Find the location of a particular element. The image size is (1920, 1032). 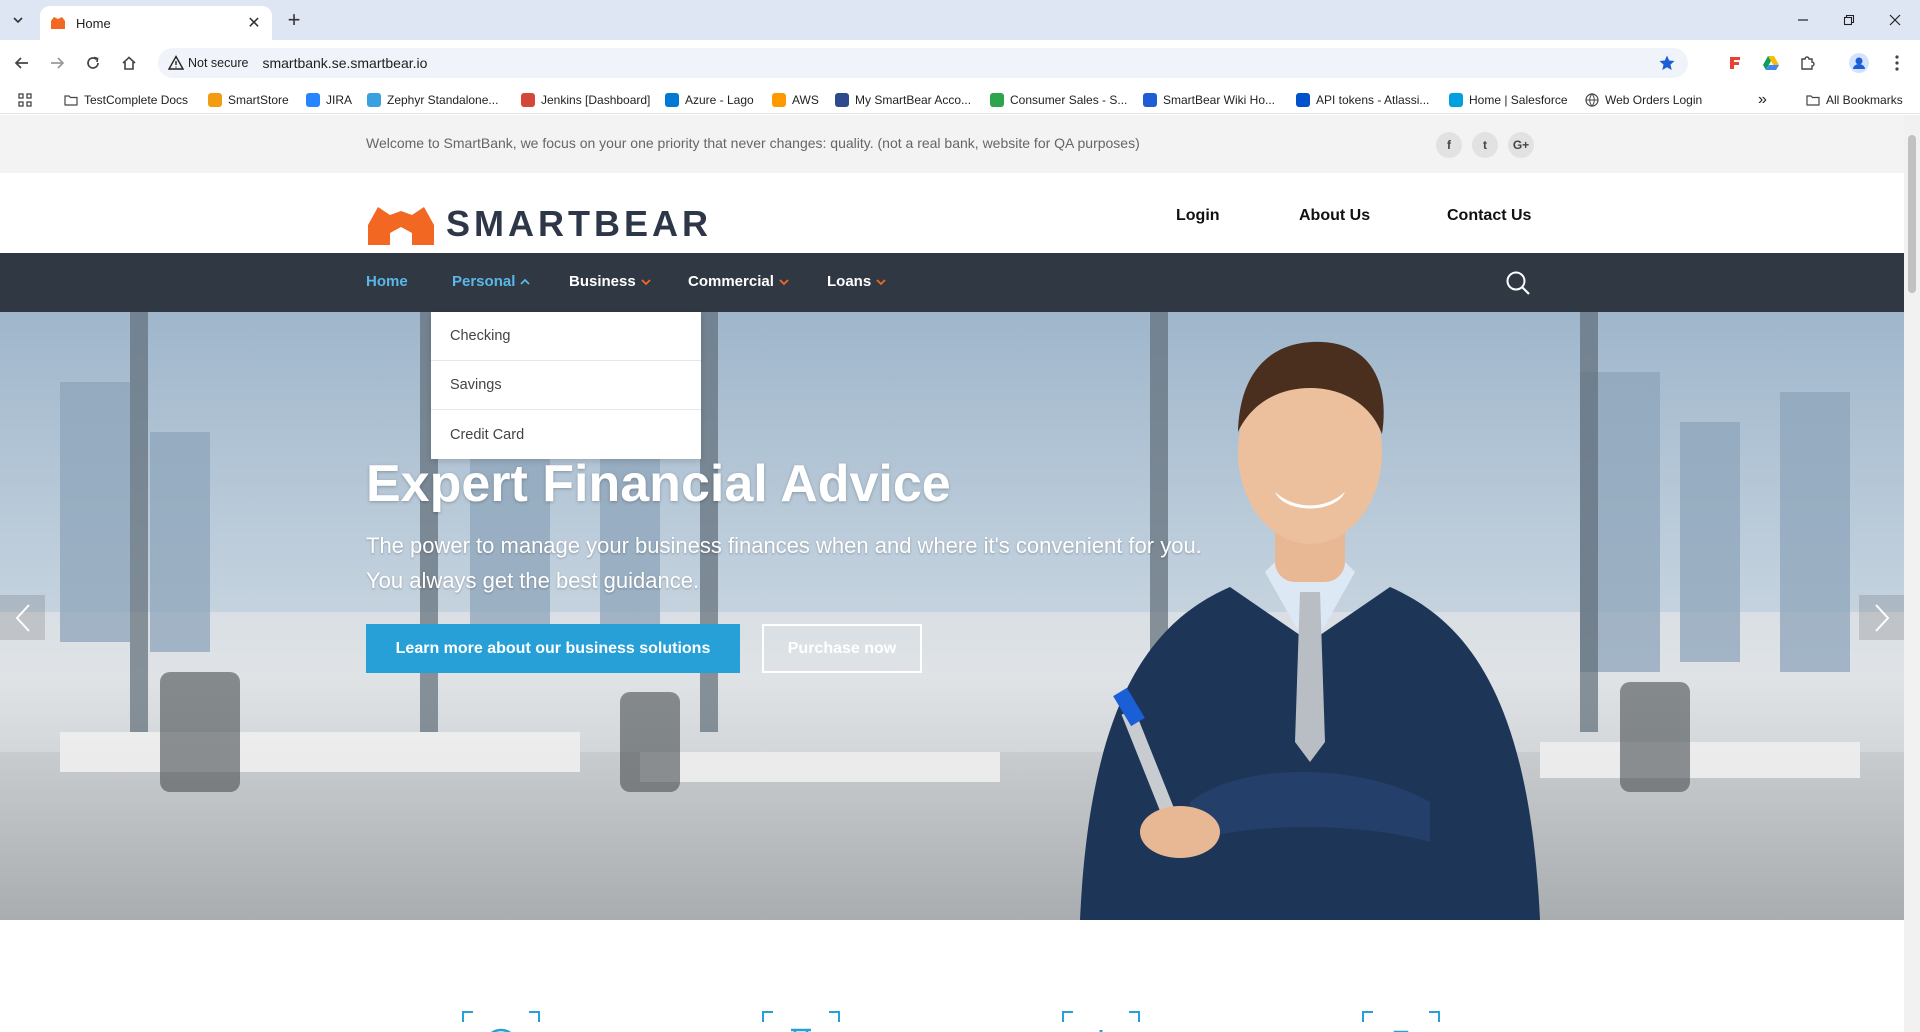

globe-icon is located at coordinates (1592, 100).